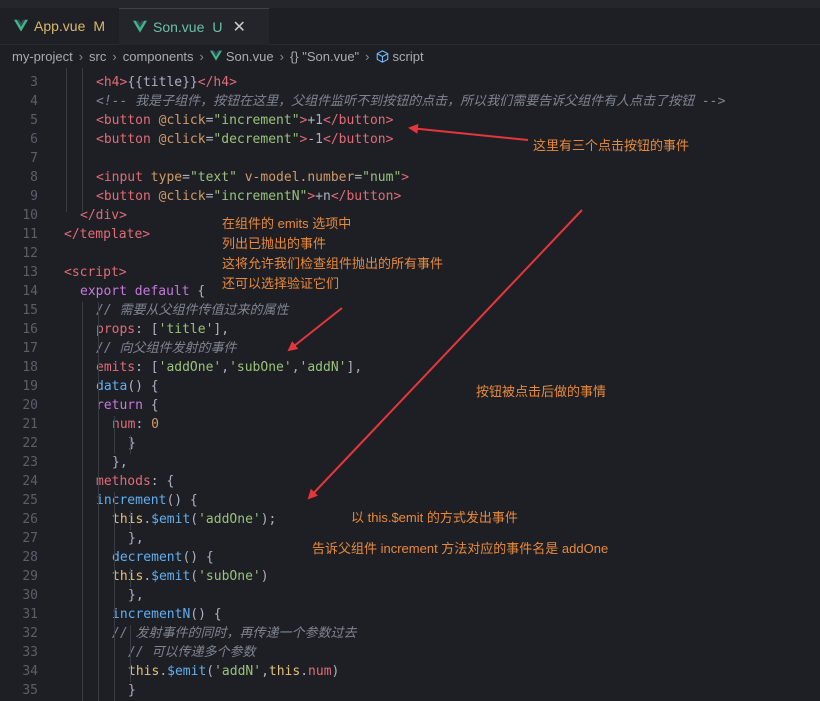 Image resolution: width=820 pixels, height=701 pixels. What do you see at coordinates (315, 329) in the screenshot?
I see `arrow-to-emits` at bounding box center [315, 329].